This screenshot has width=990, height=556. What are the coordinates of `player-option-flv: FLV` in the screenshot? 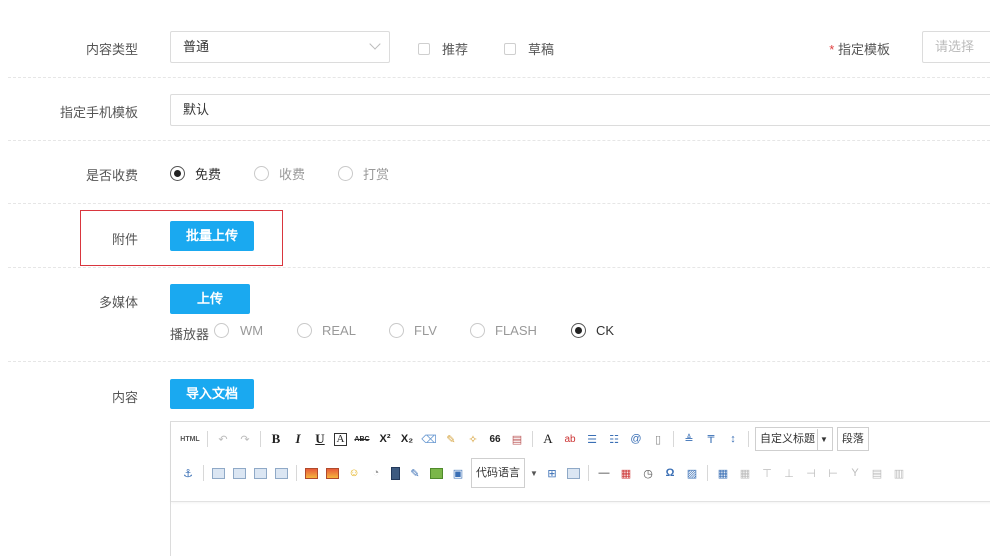 It's located at (413, 330).